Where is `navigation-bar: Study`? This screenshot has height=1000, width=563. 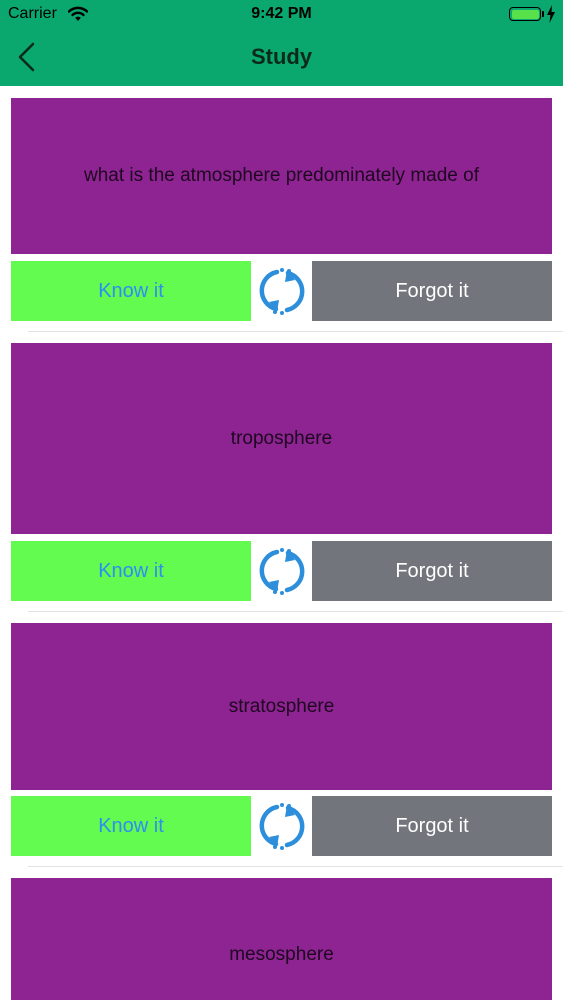
navigation-bar: Study is located at coordinates (281, 58).